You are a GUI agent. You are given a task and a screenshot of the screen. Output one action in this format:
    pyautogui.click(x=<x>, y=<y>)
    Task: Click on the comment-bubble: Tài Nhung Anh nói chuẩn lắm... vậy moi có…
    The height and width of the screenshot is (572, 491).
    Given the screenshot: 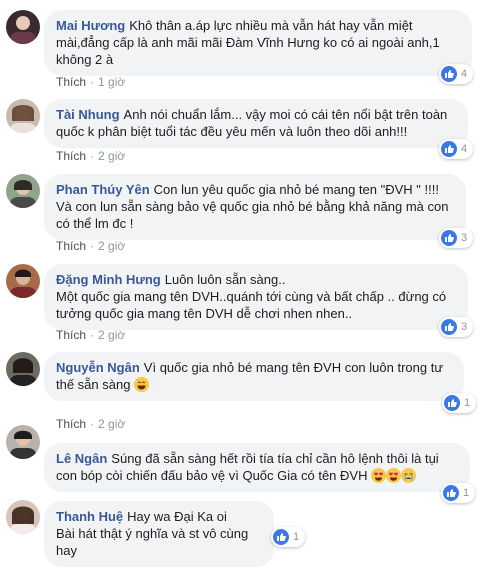 What is the action you would take?
    pyautogui.click(x=256, y=123)
    